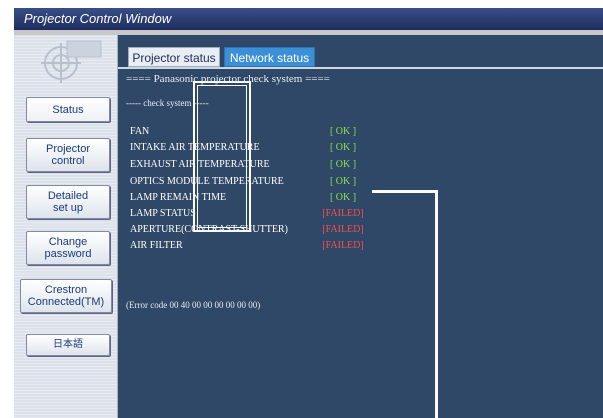  I want to click on sidebar-item-label: 日本語, so click(68, 344).